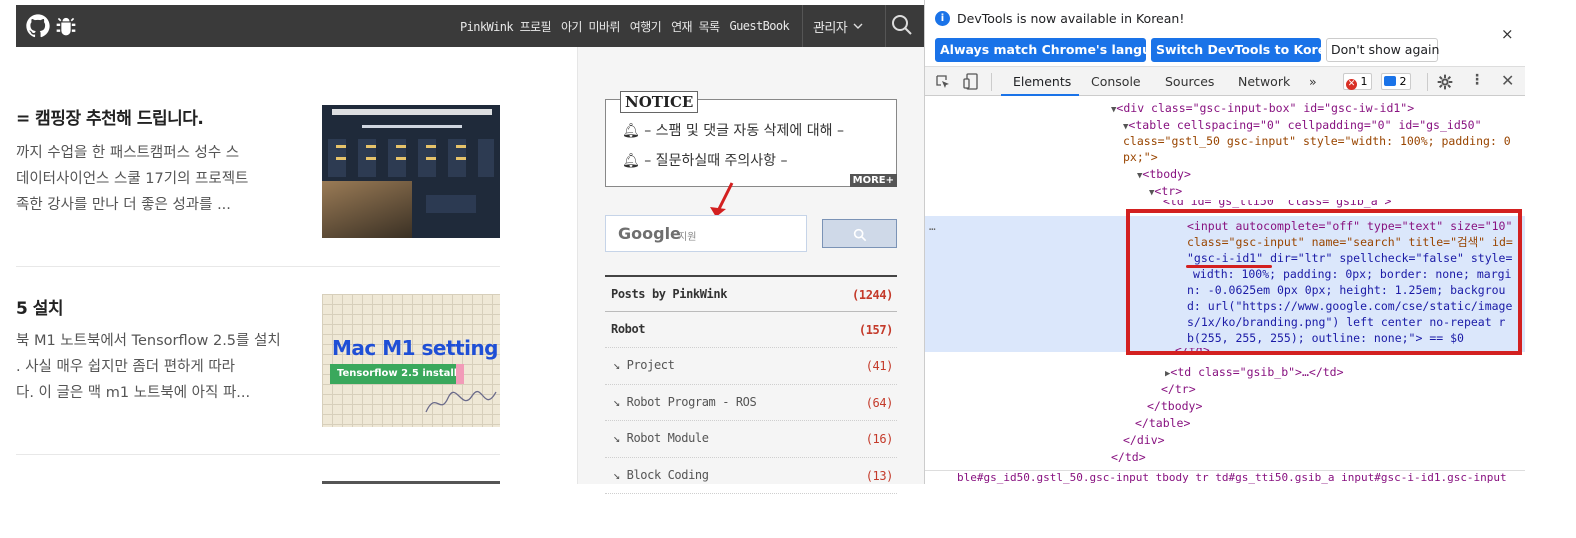 This screenshot has height=538, width=1576. I want to click on tab-console: Console, so click(1116, 81).